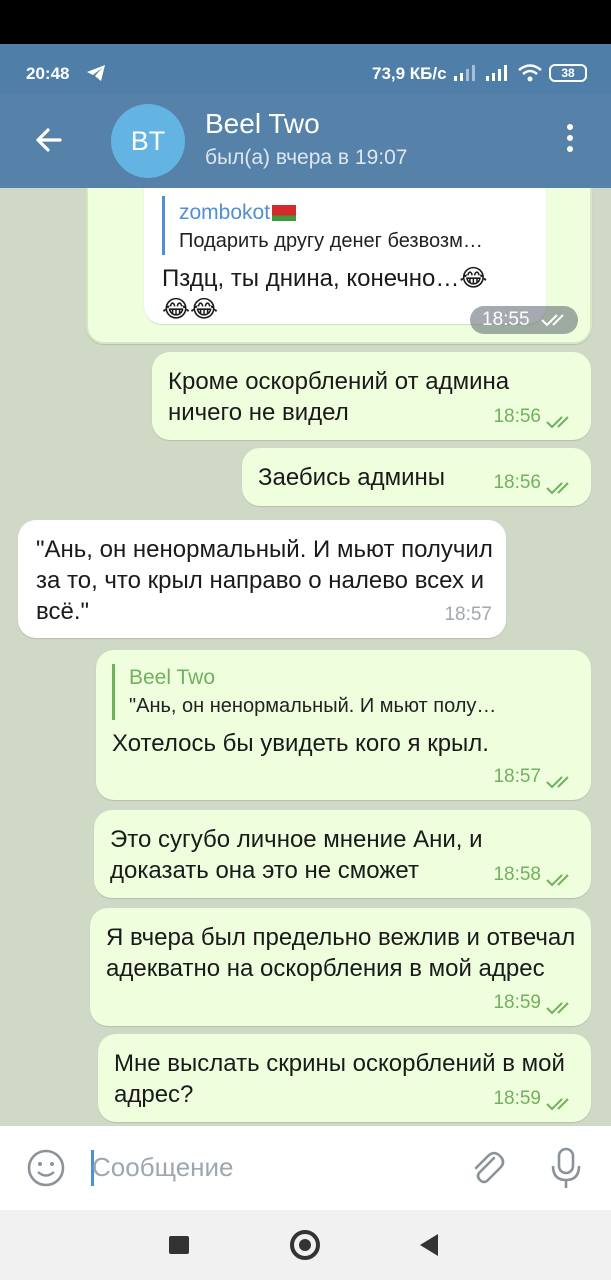 Image resolution: width=611 pixels, height=1280 pixels. I want to click on telegram-icon, so click(96, 73).